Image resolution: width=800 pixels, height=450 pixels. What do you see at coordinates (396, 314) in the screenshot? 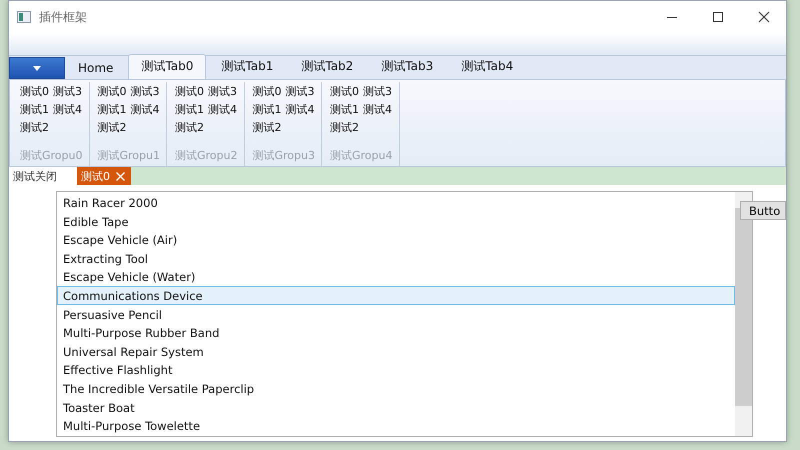
I see `list-item: Persuasive Pencil` at bounding box center [396, 314].